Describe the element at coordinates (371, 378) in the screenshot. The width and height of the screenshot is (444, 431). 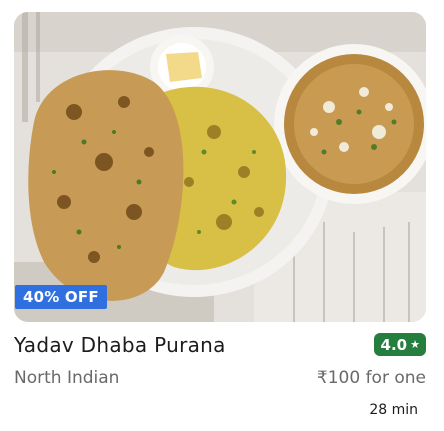
I see `price-for-one: ₹100 for one` at that location.